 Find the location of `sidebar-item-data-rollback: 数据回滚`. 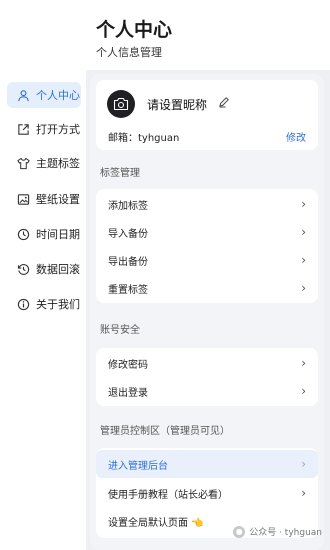

sidebar-item-data-rollback: 数据回滚 is located at coordinates (44, 269).